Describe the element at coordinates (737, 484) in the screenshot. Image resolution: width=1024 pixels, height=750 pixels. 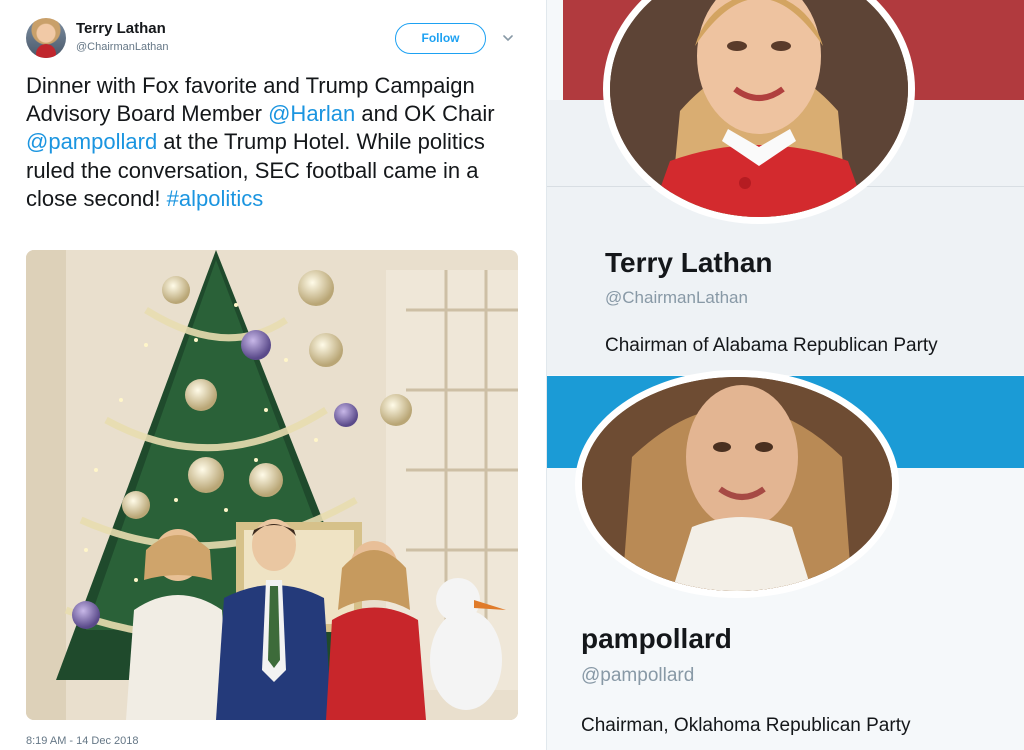
I see `profile-photo` at that location.